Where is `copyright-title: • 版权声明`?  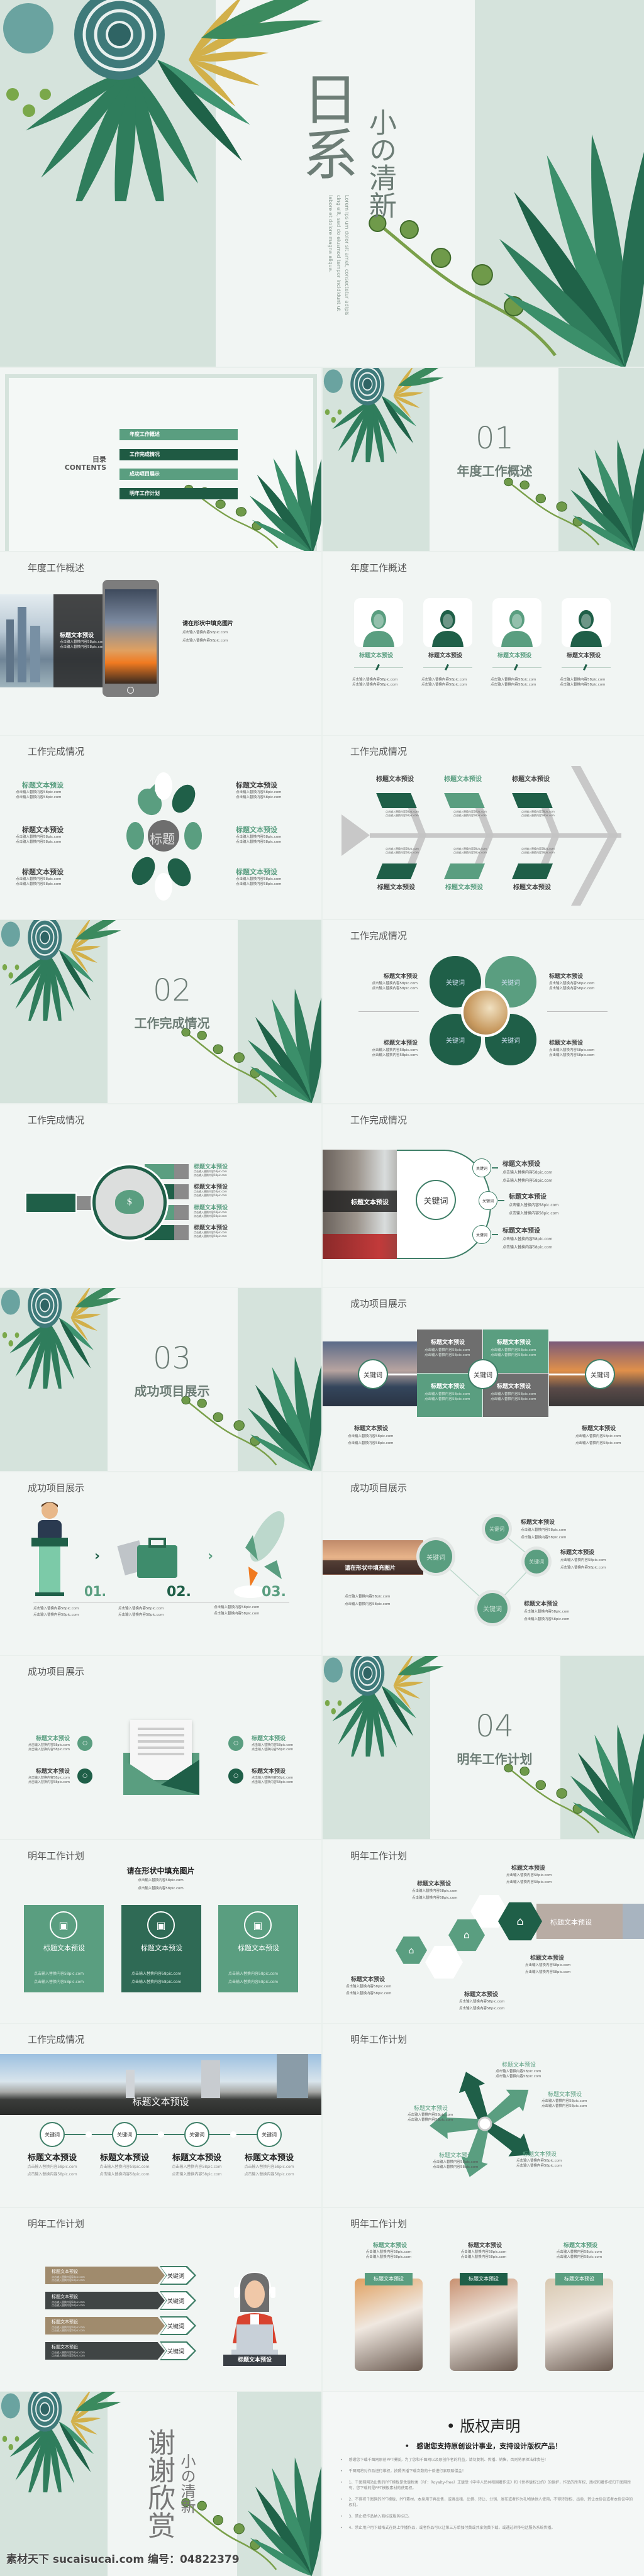
copyright-title: • 版权声明 is located at coordinates (483, 2426).